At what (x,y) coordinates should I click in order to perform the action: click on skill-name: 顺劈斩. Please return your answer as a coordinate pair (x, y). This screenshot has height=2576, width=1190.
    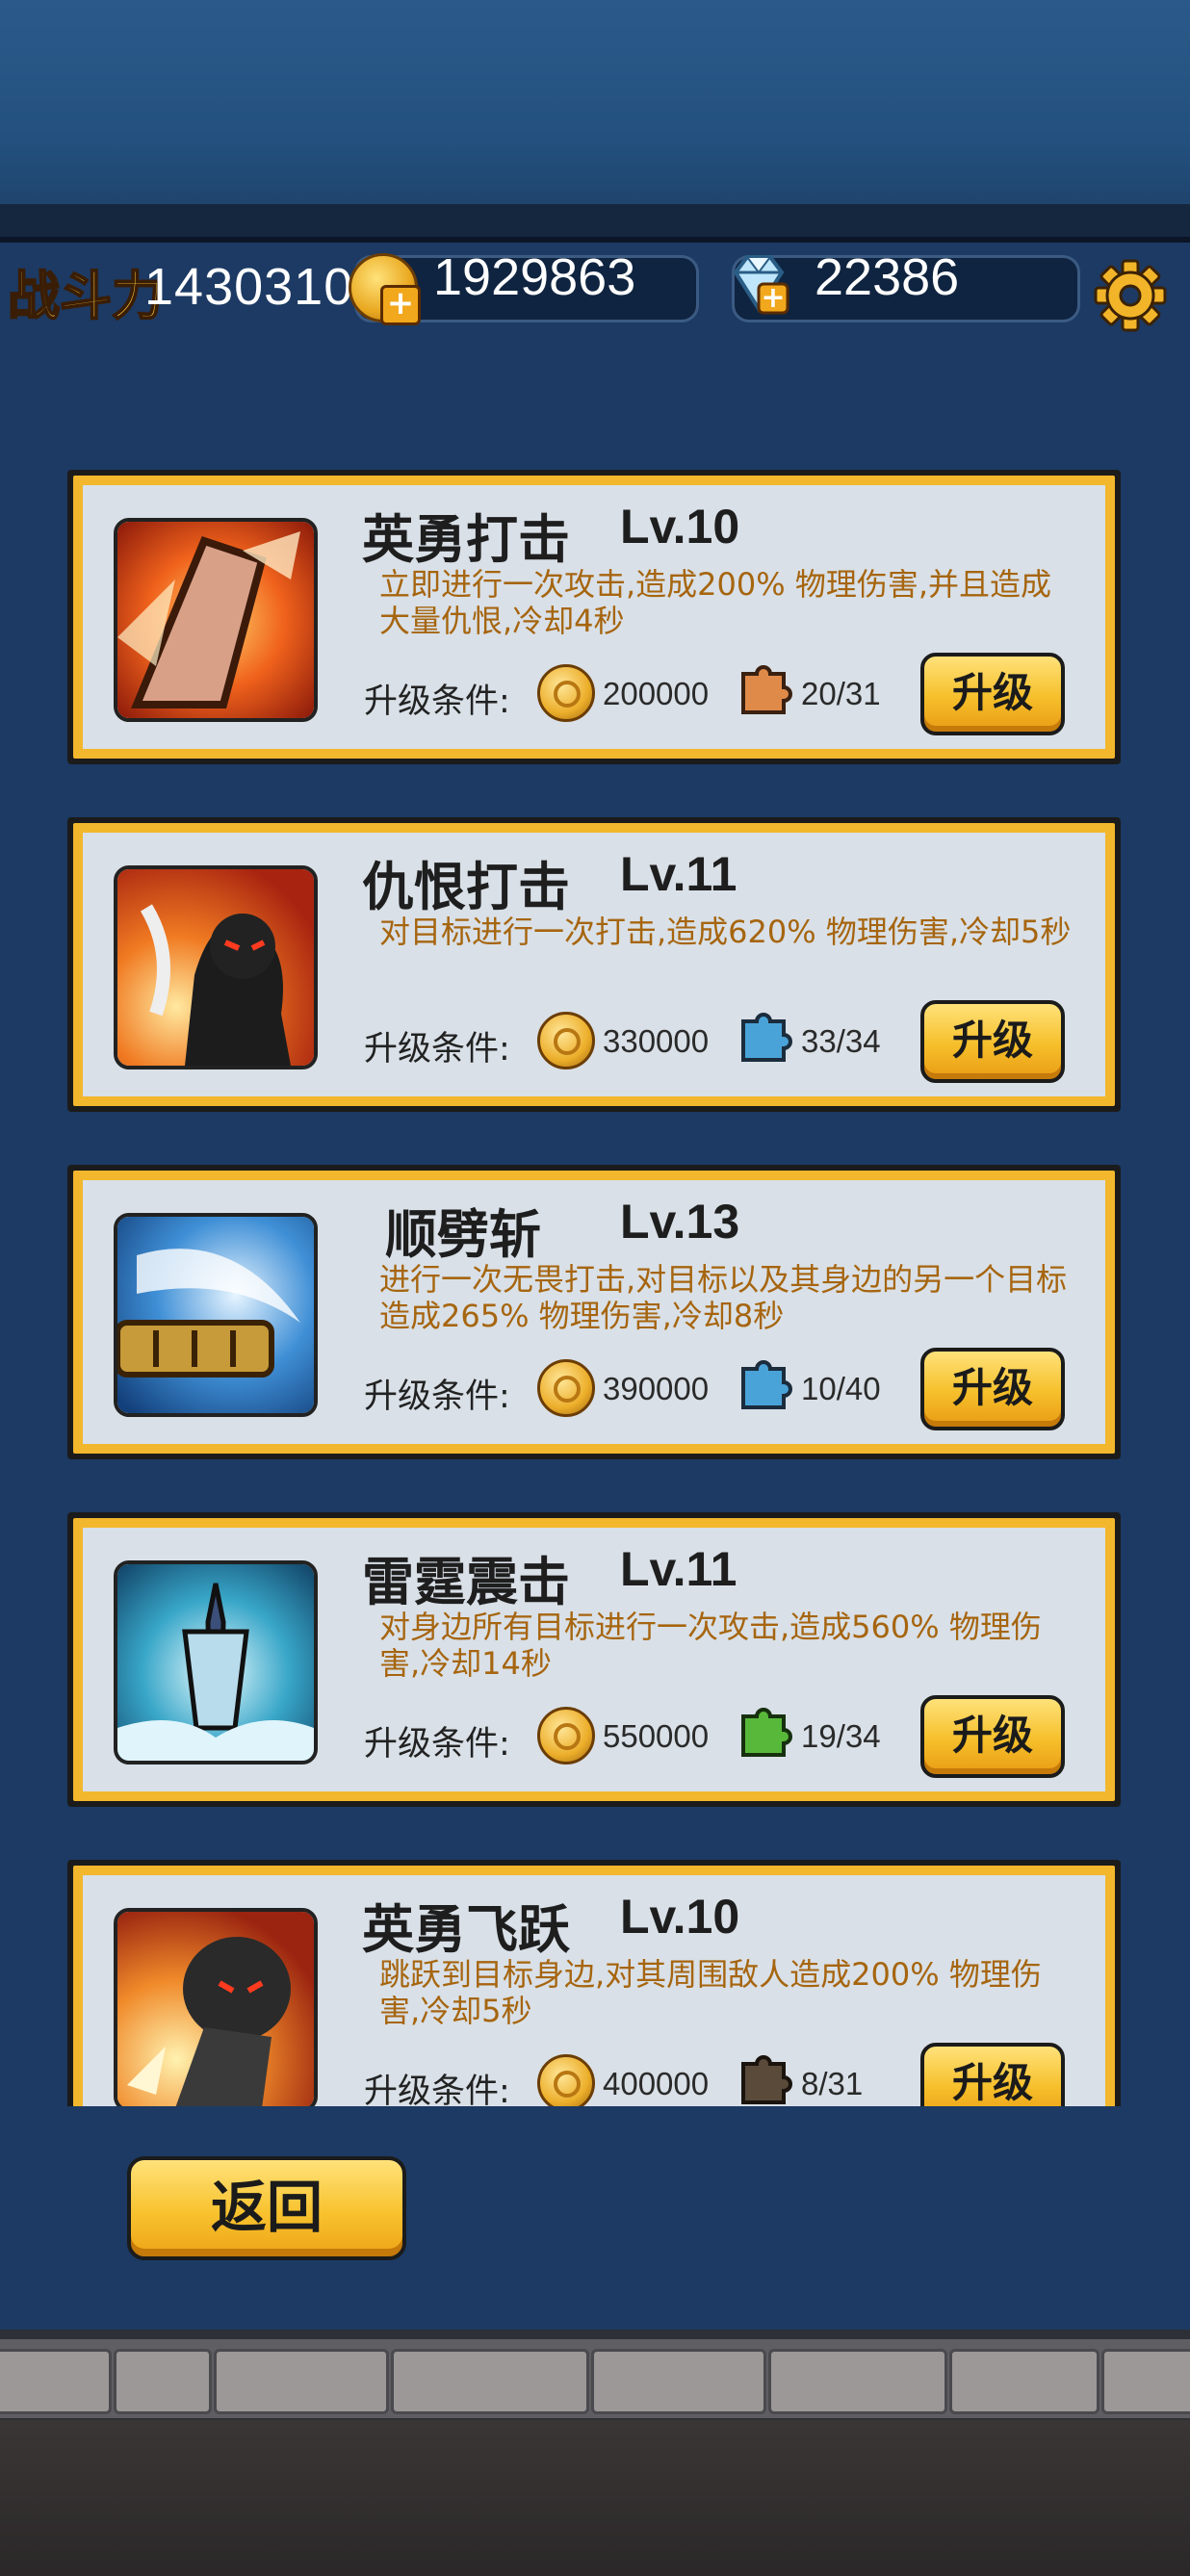
    Looking at the image, I should click on (463, 1234).